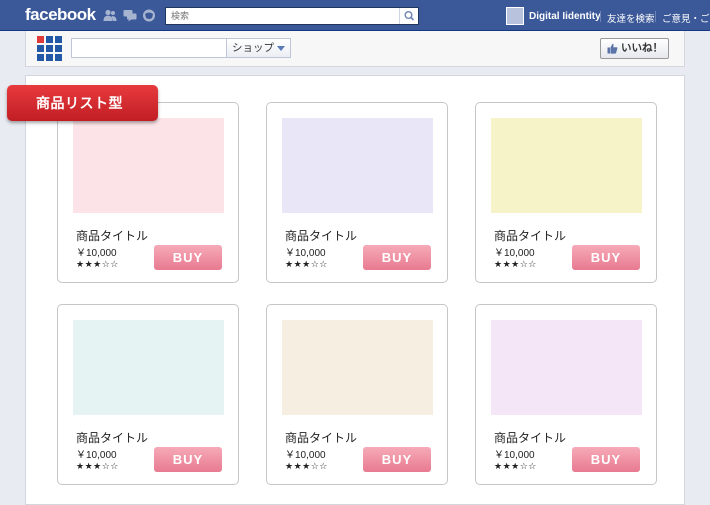 This screenshot has height=505, width=710. I want to click on category-dropdown: ショップ, so click(258, 48).